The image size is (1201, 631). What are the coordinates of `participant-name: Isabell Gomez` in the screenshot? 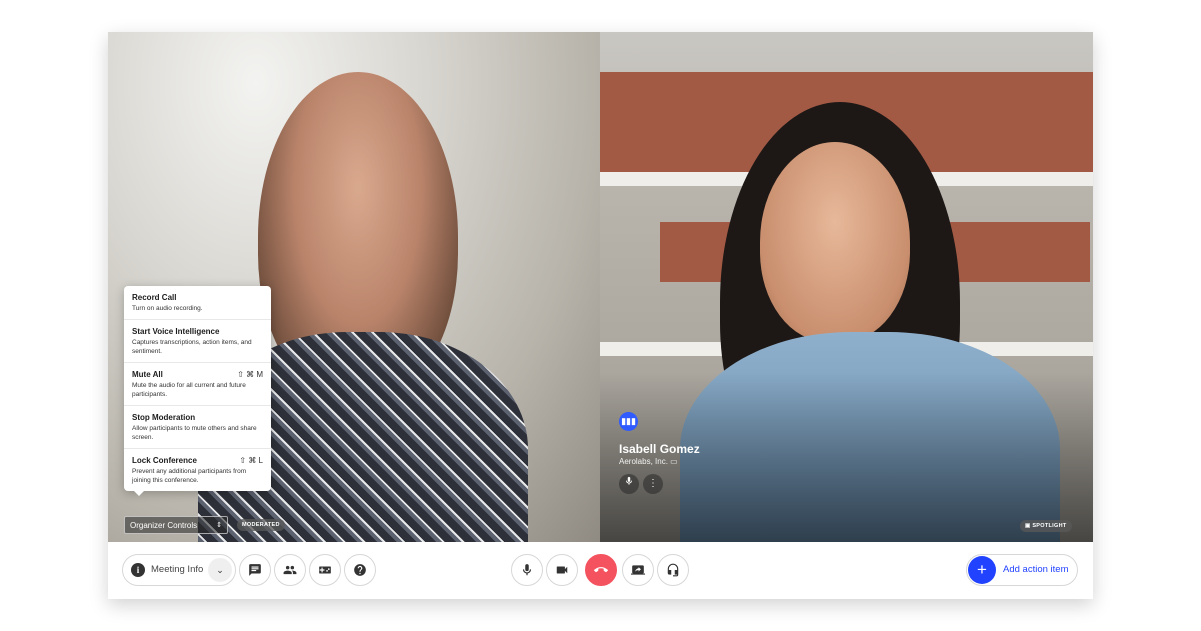 It's located at (659, 449).